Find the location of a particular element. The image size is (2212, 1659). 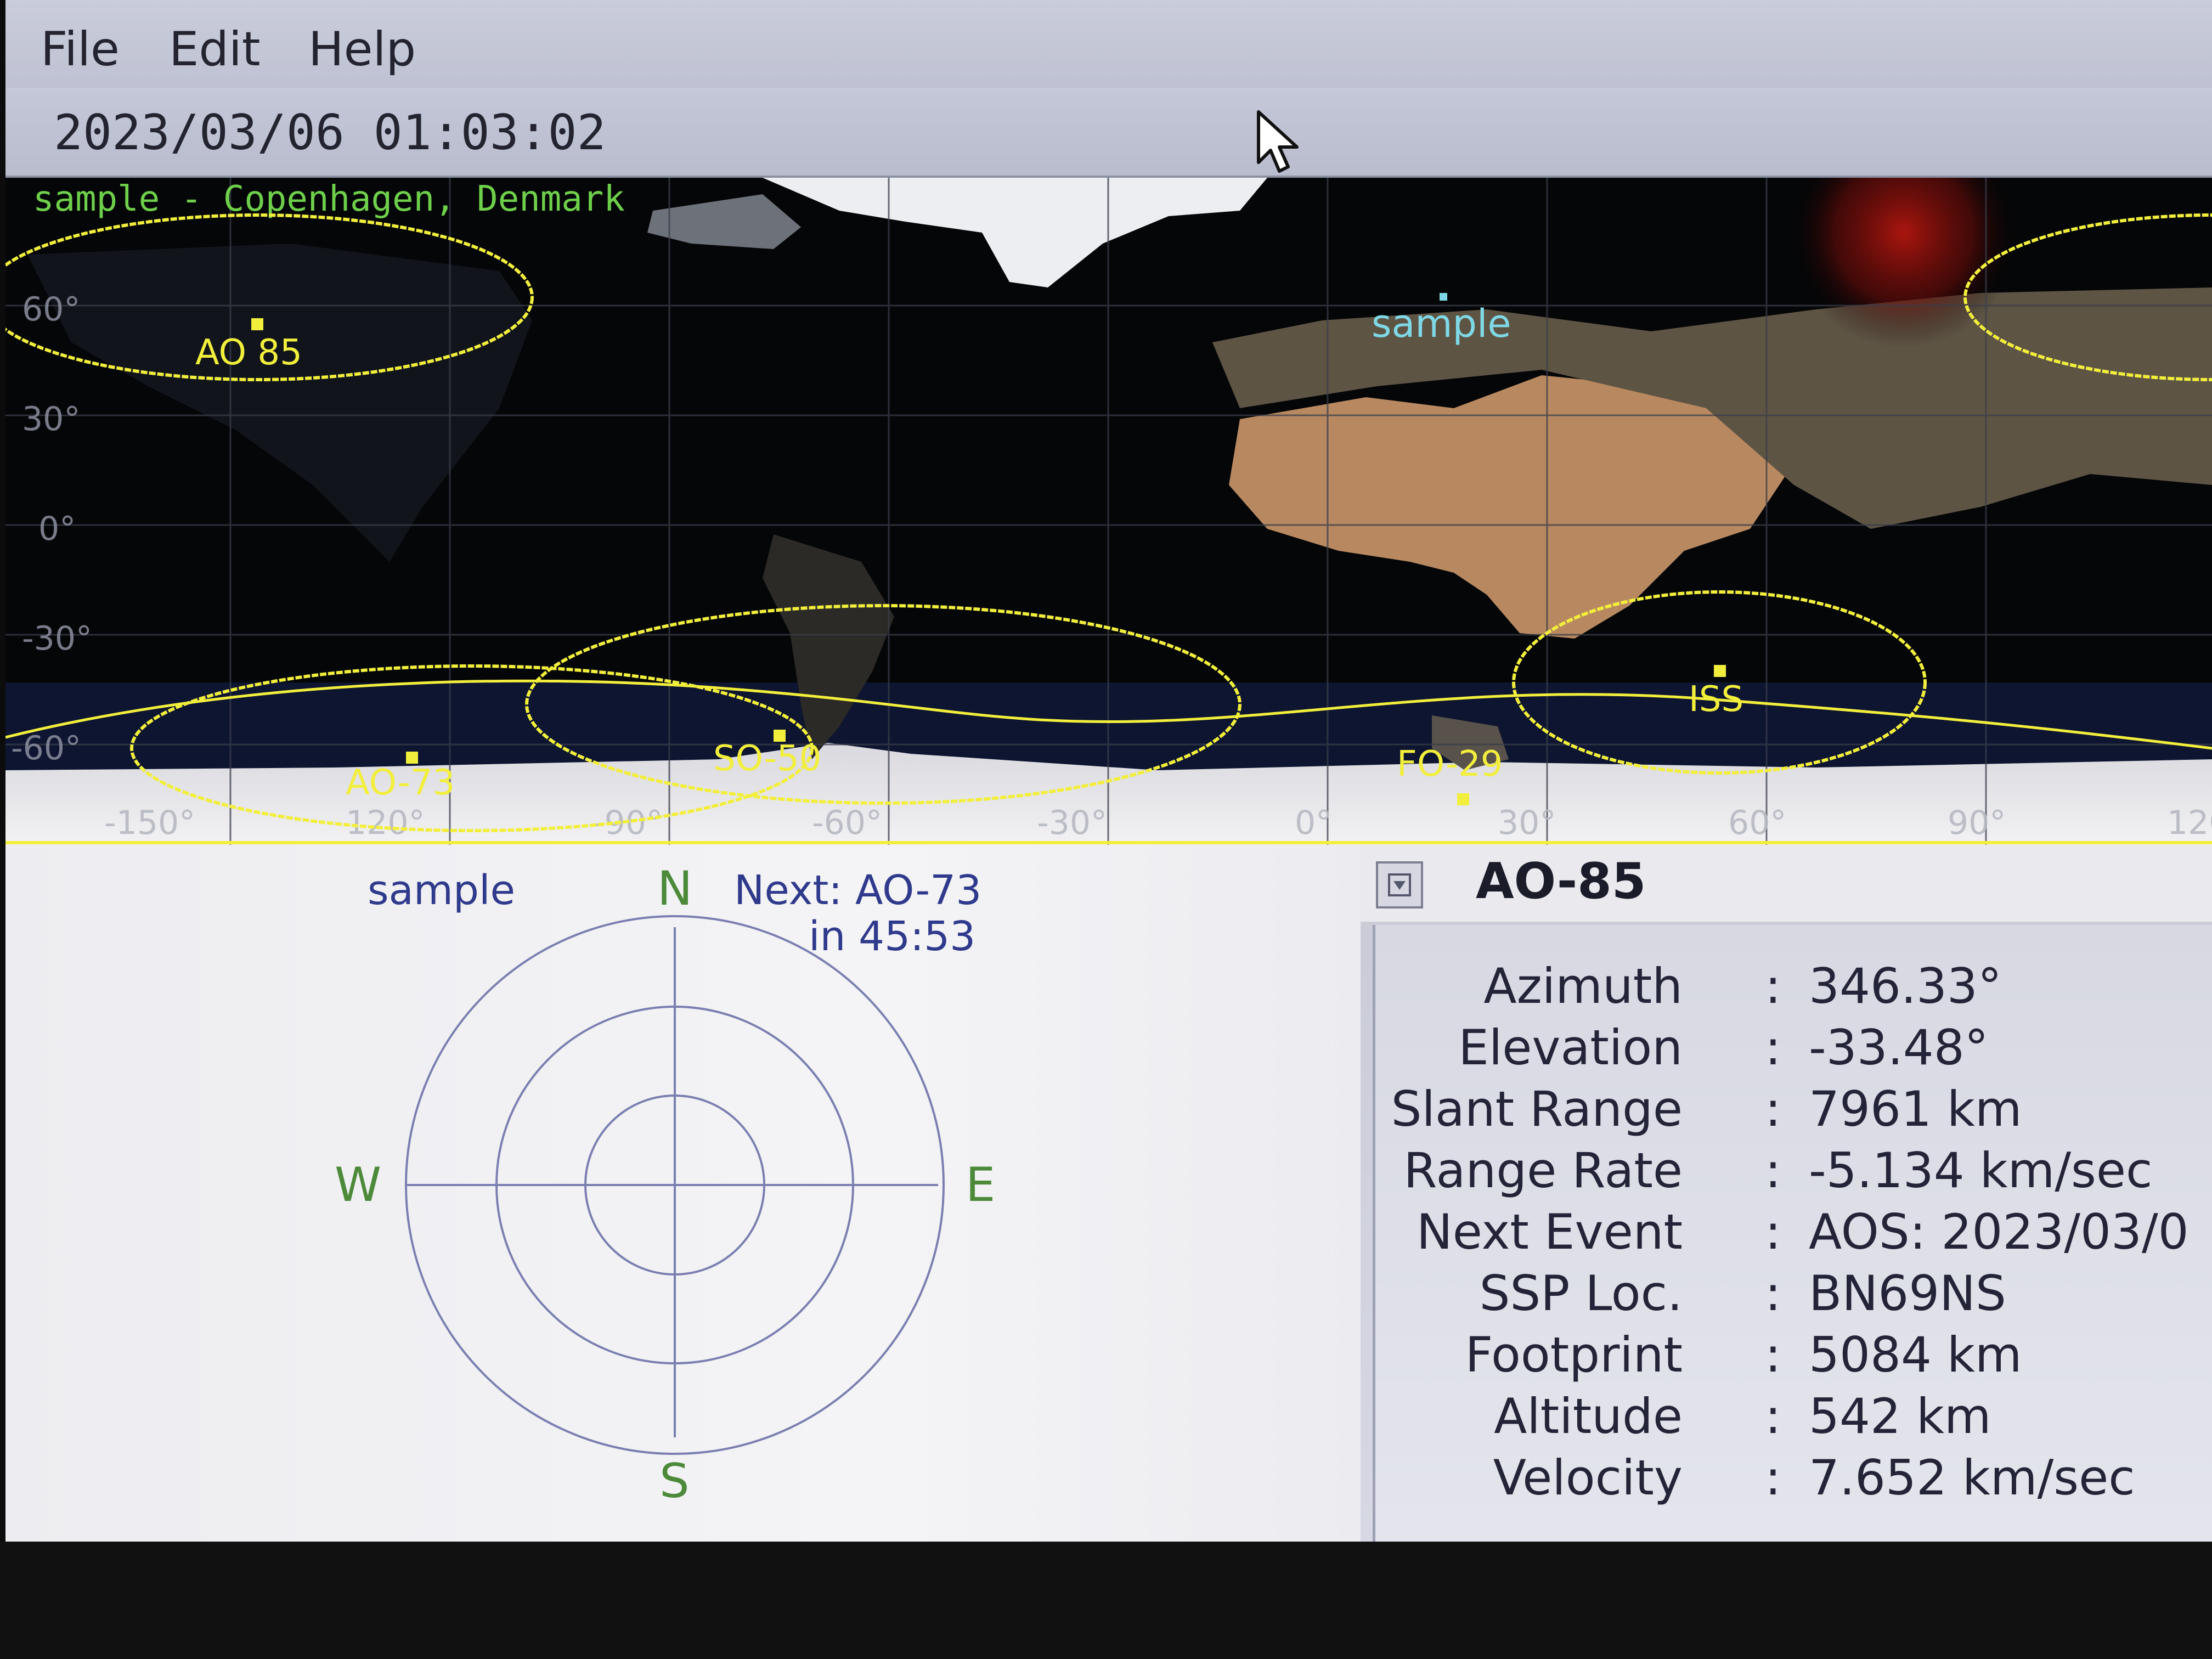

info-label: Range Rate is located at coordinates (1543, 1170).